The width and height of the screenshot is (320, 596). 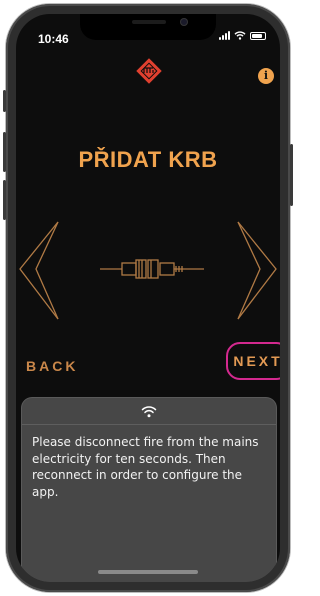 I want to click on wifi-icon, so click(x=149, y=411).